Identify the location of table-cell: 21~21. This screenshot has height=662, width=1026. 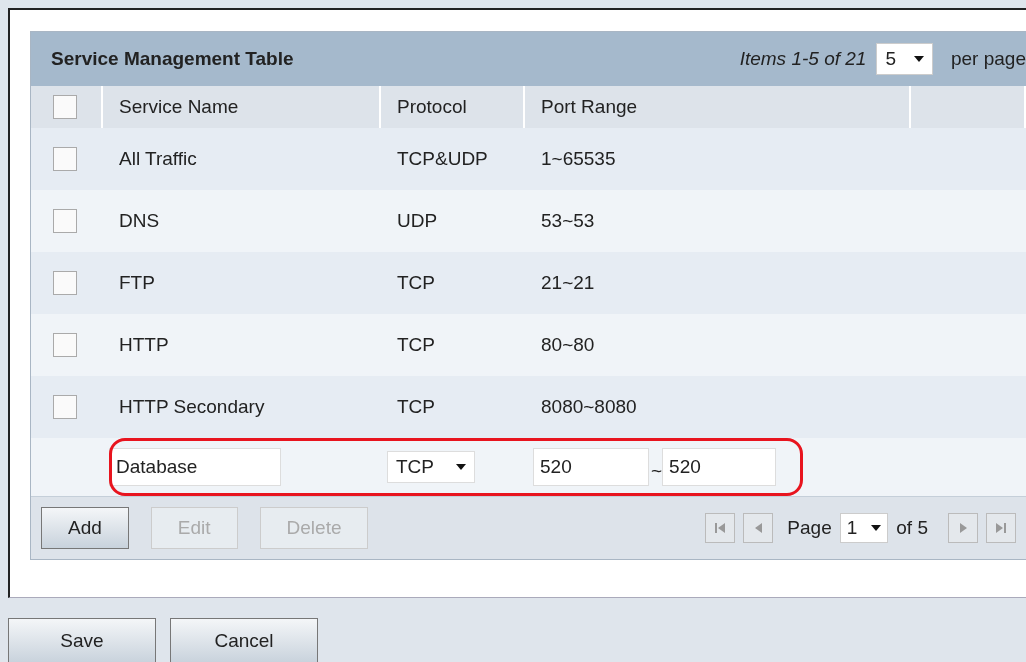
(568, 283).